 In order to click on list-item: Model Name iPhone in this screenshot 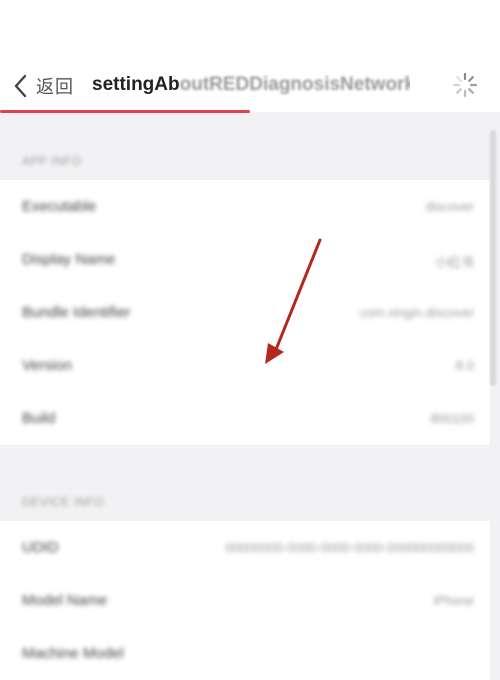, I will do `click(245, 600)`.